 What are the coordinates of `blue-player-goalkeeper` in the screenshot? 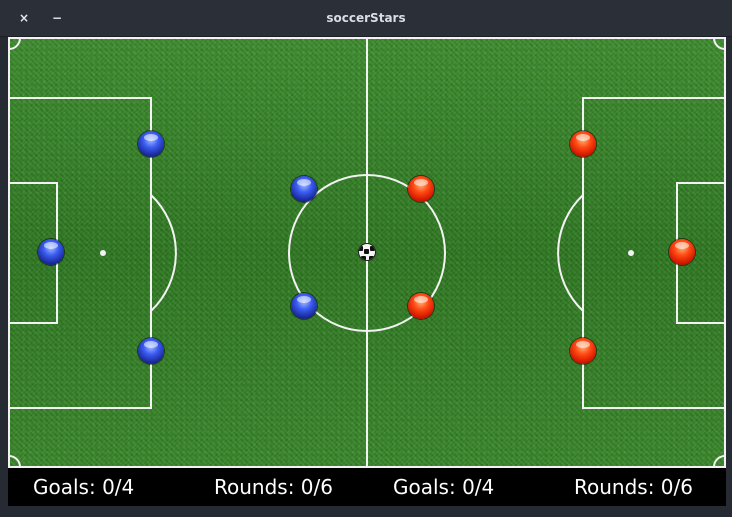 It's located at (51, 252).